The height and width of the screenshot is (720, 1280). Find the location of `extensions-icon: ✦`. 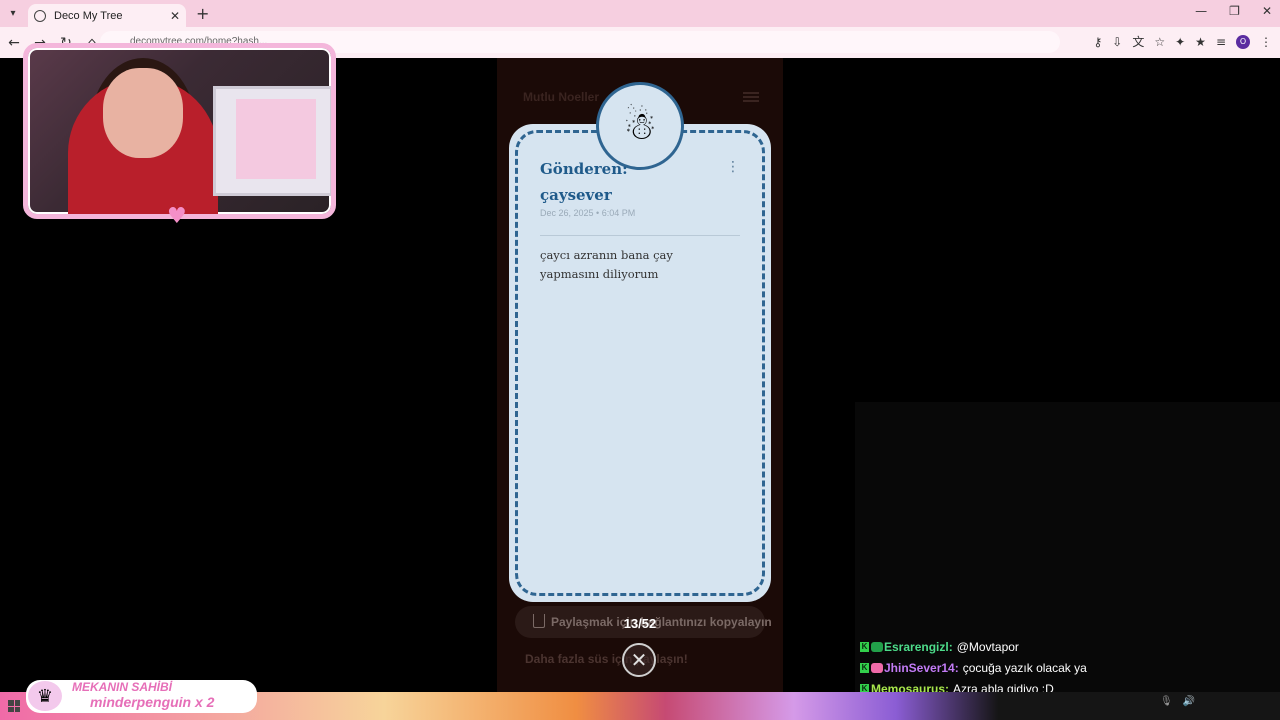

extensions-icon: ✦ is located at coordinates (1180, 42).